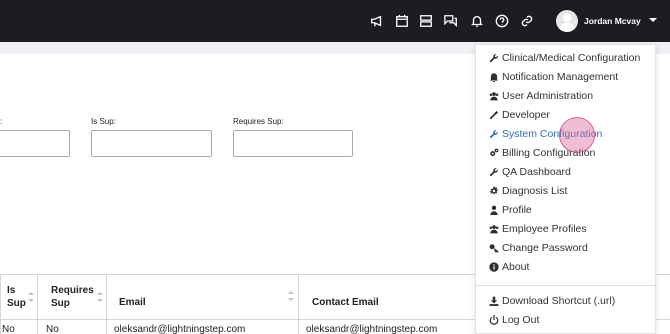  Describe the element at coordinates (565, 285) in the screenshot. I see `menu-divider` at that location.